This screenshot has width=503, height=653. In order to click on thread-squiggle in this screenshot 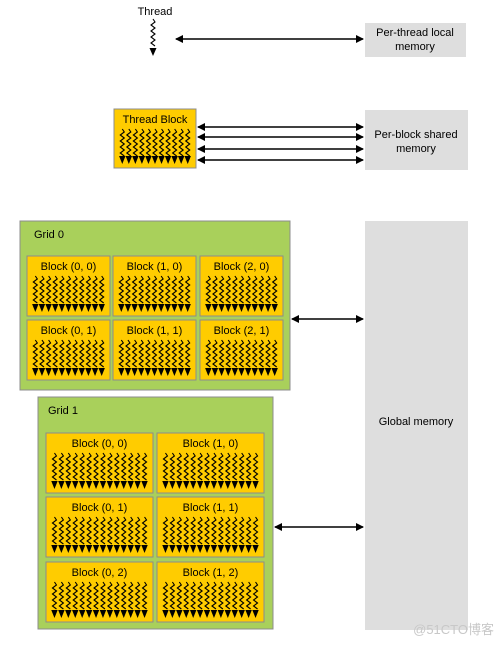, I will do `click(153, 32)`.